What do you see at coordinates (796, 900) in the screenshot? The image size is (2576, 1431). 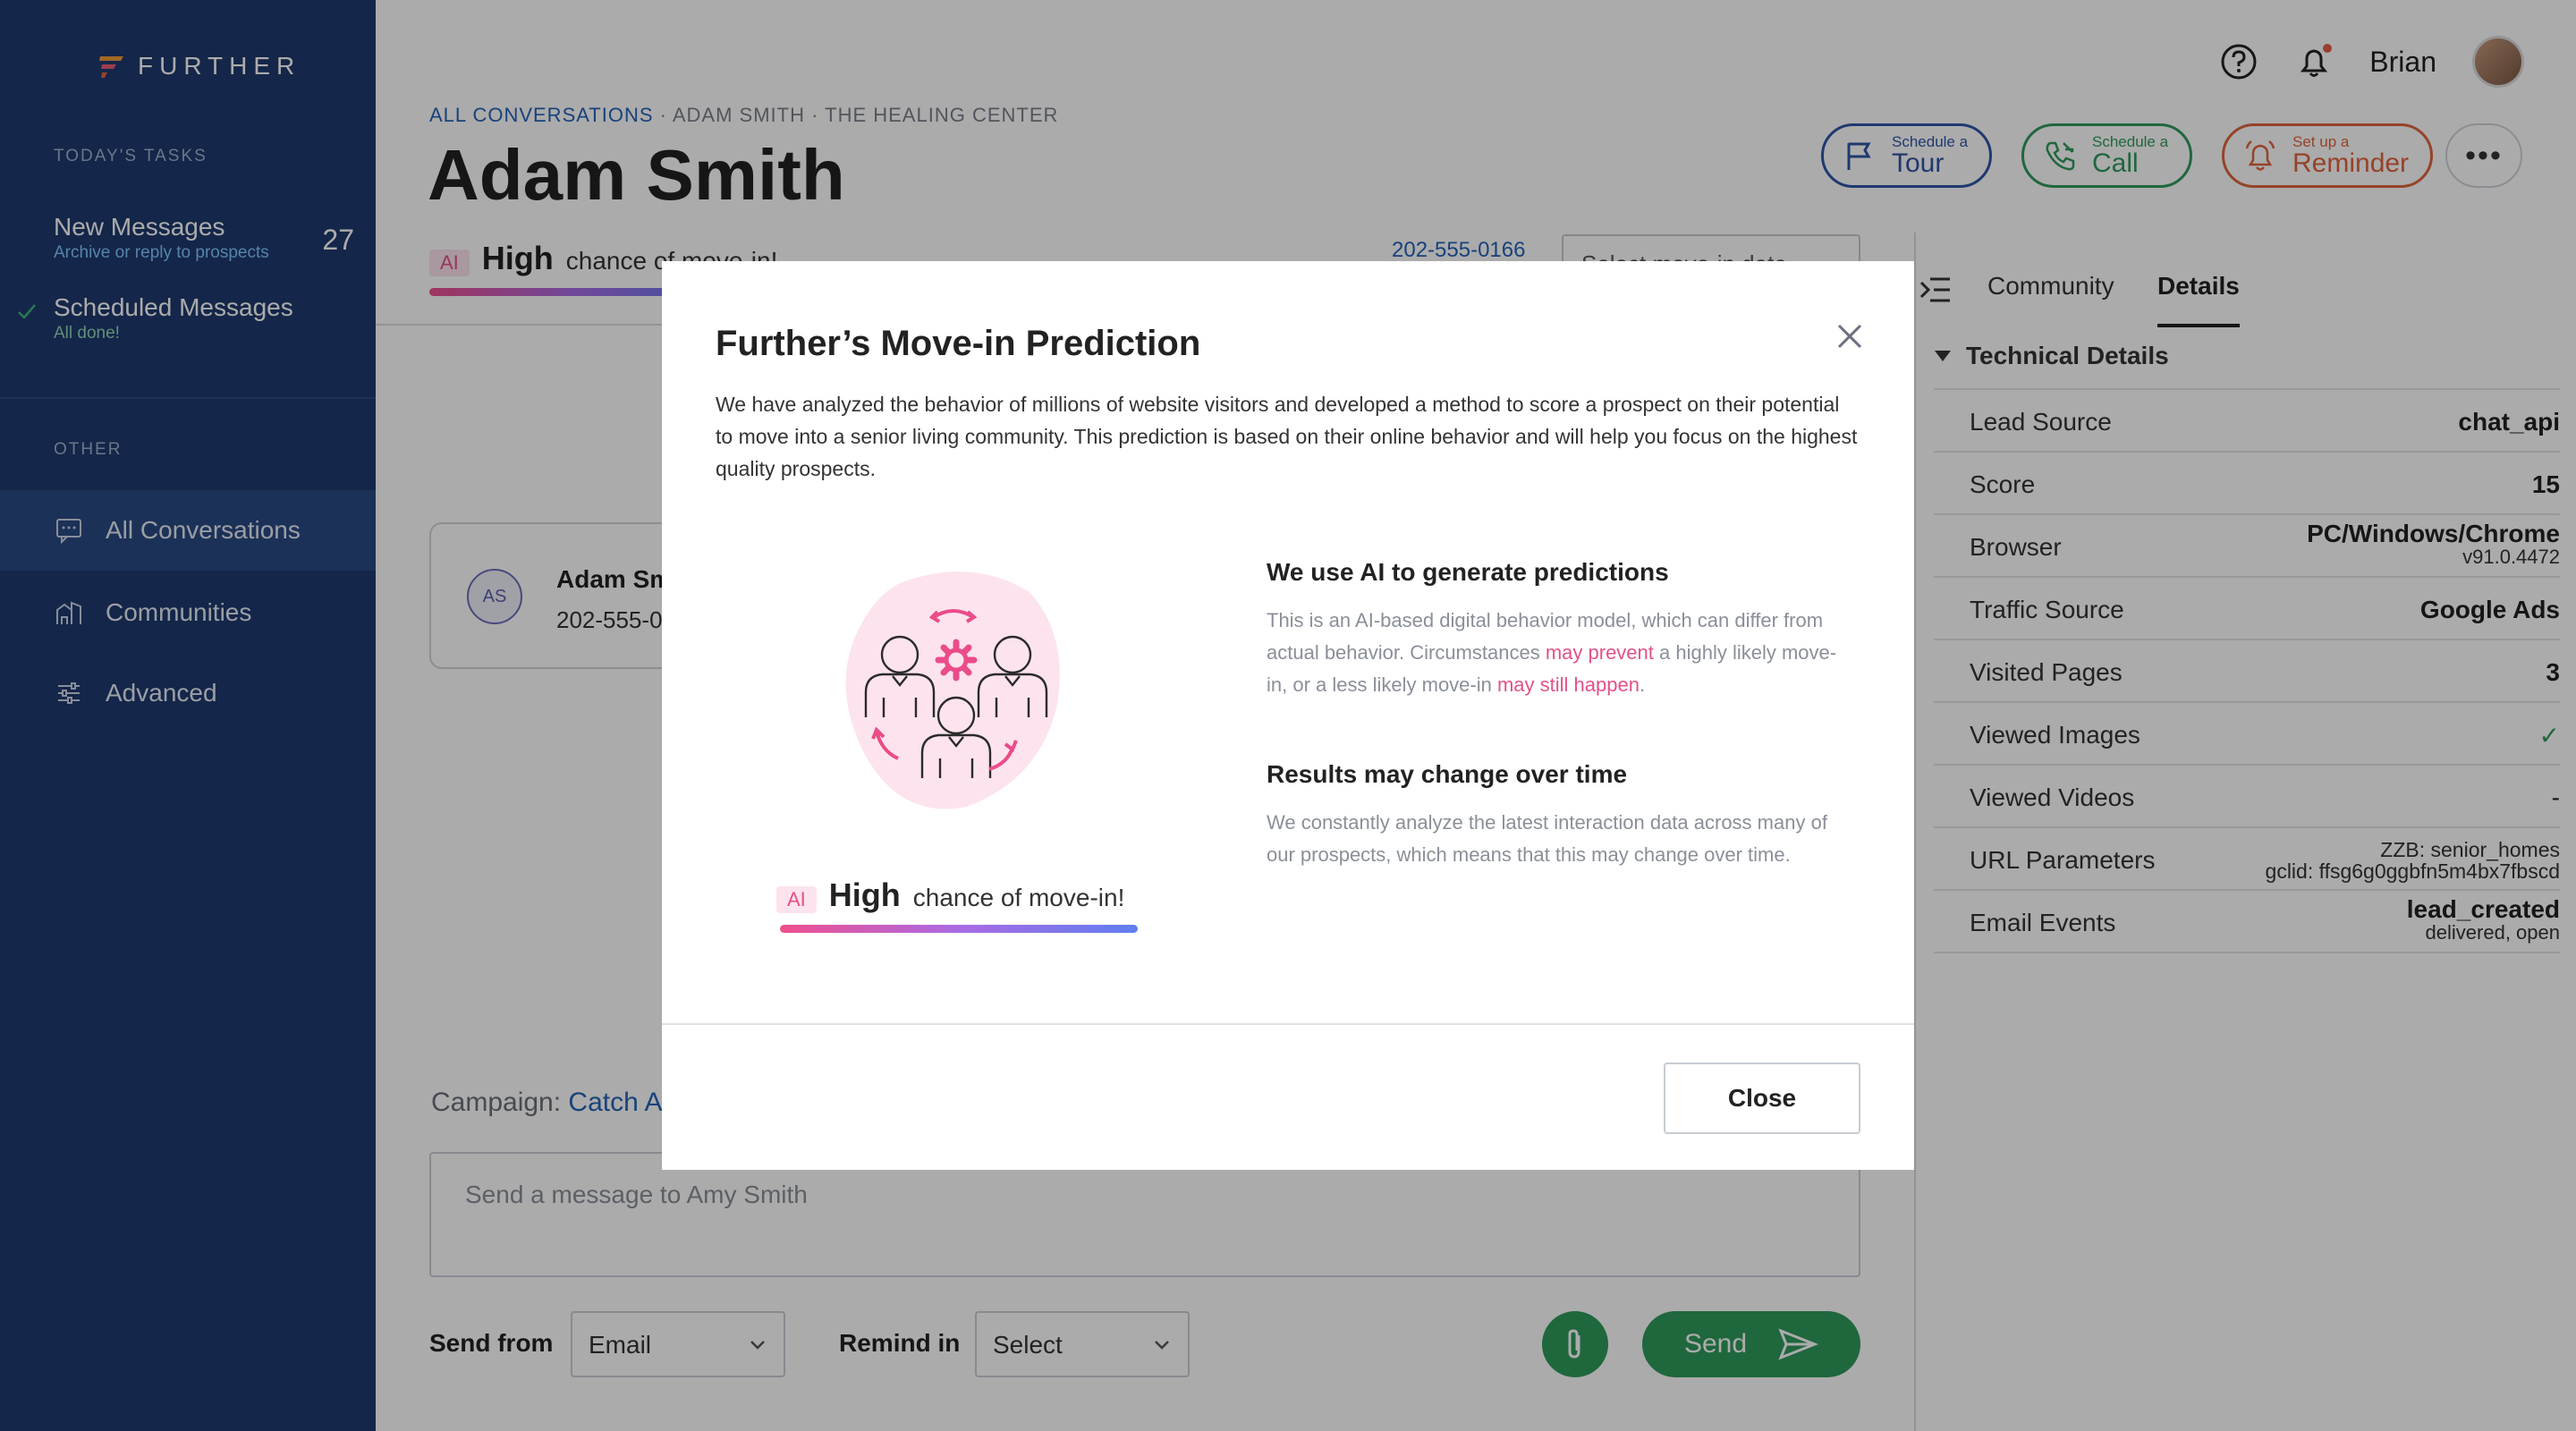 I see `ai-tag: AI` at bounding box center [796, 900].